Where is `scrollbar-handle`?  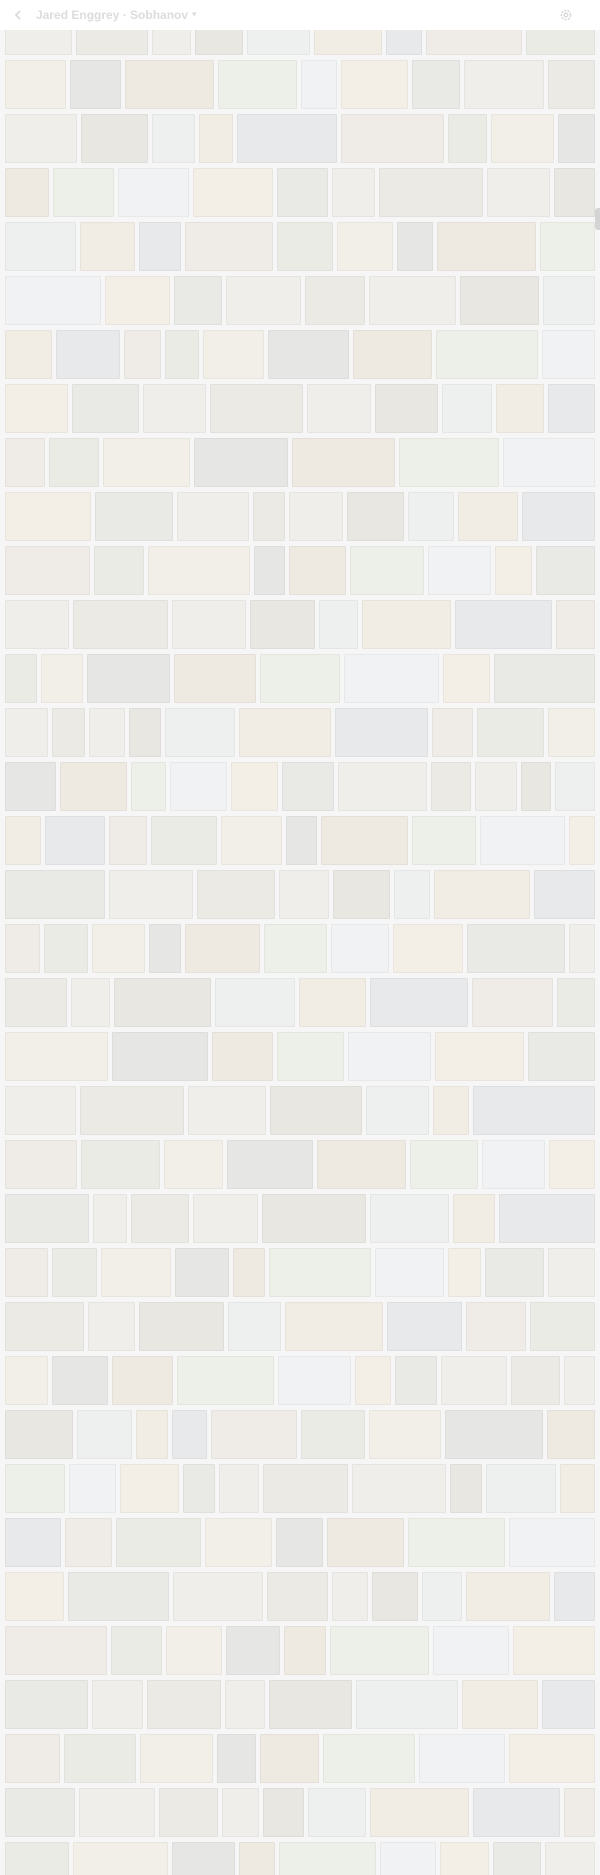 scrollbar-handle is located at coordinates (597, 219).